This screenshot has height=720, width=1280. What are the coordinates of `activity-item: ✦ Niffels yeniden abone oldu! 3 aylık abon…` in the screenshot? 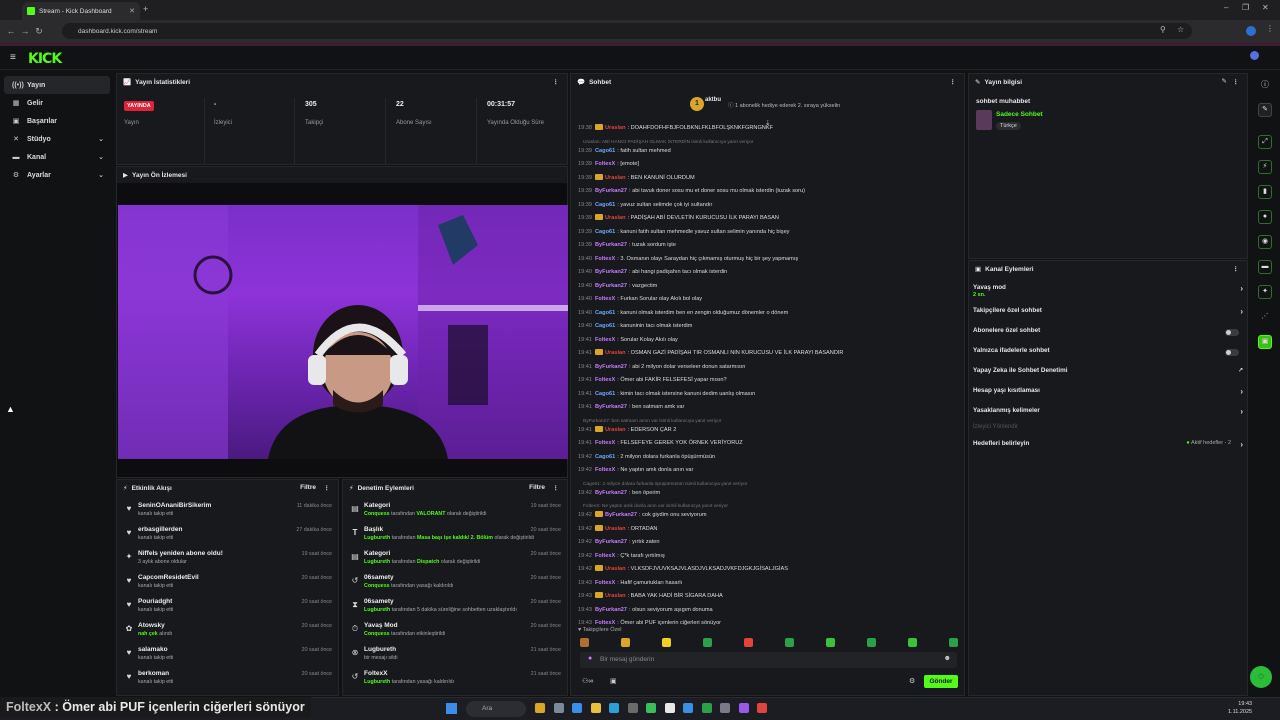 It's located at (229, 560).